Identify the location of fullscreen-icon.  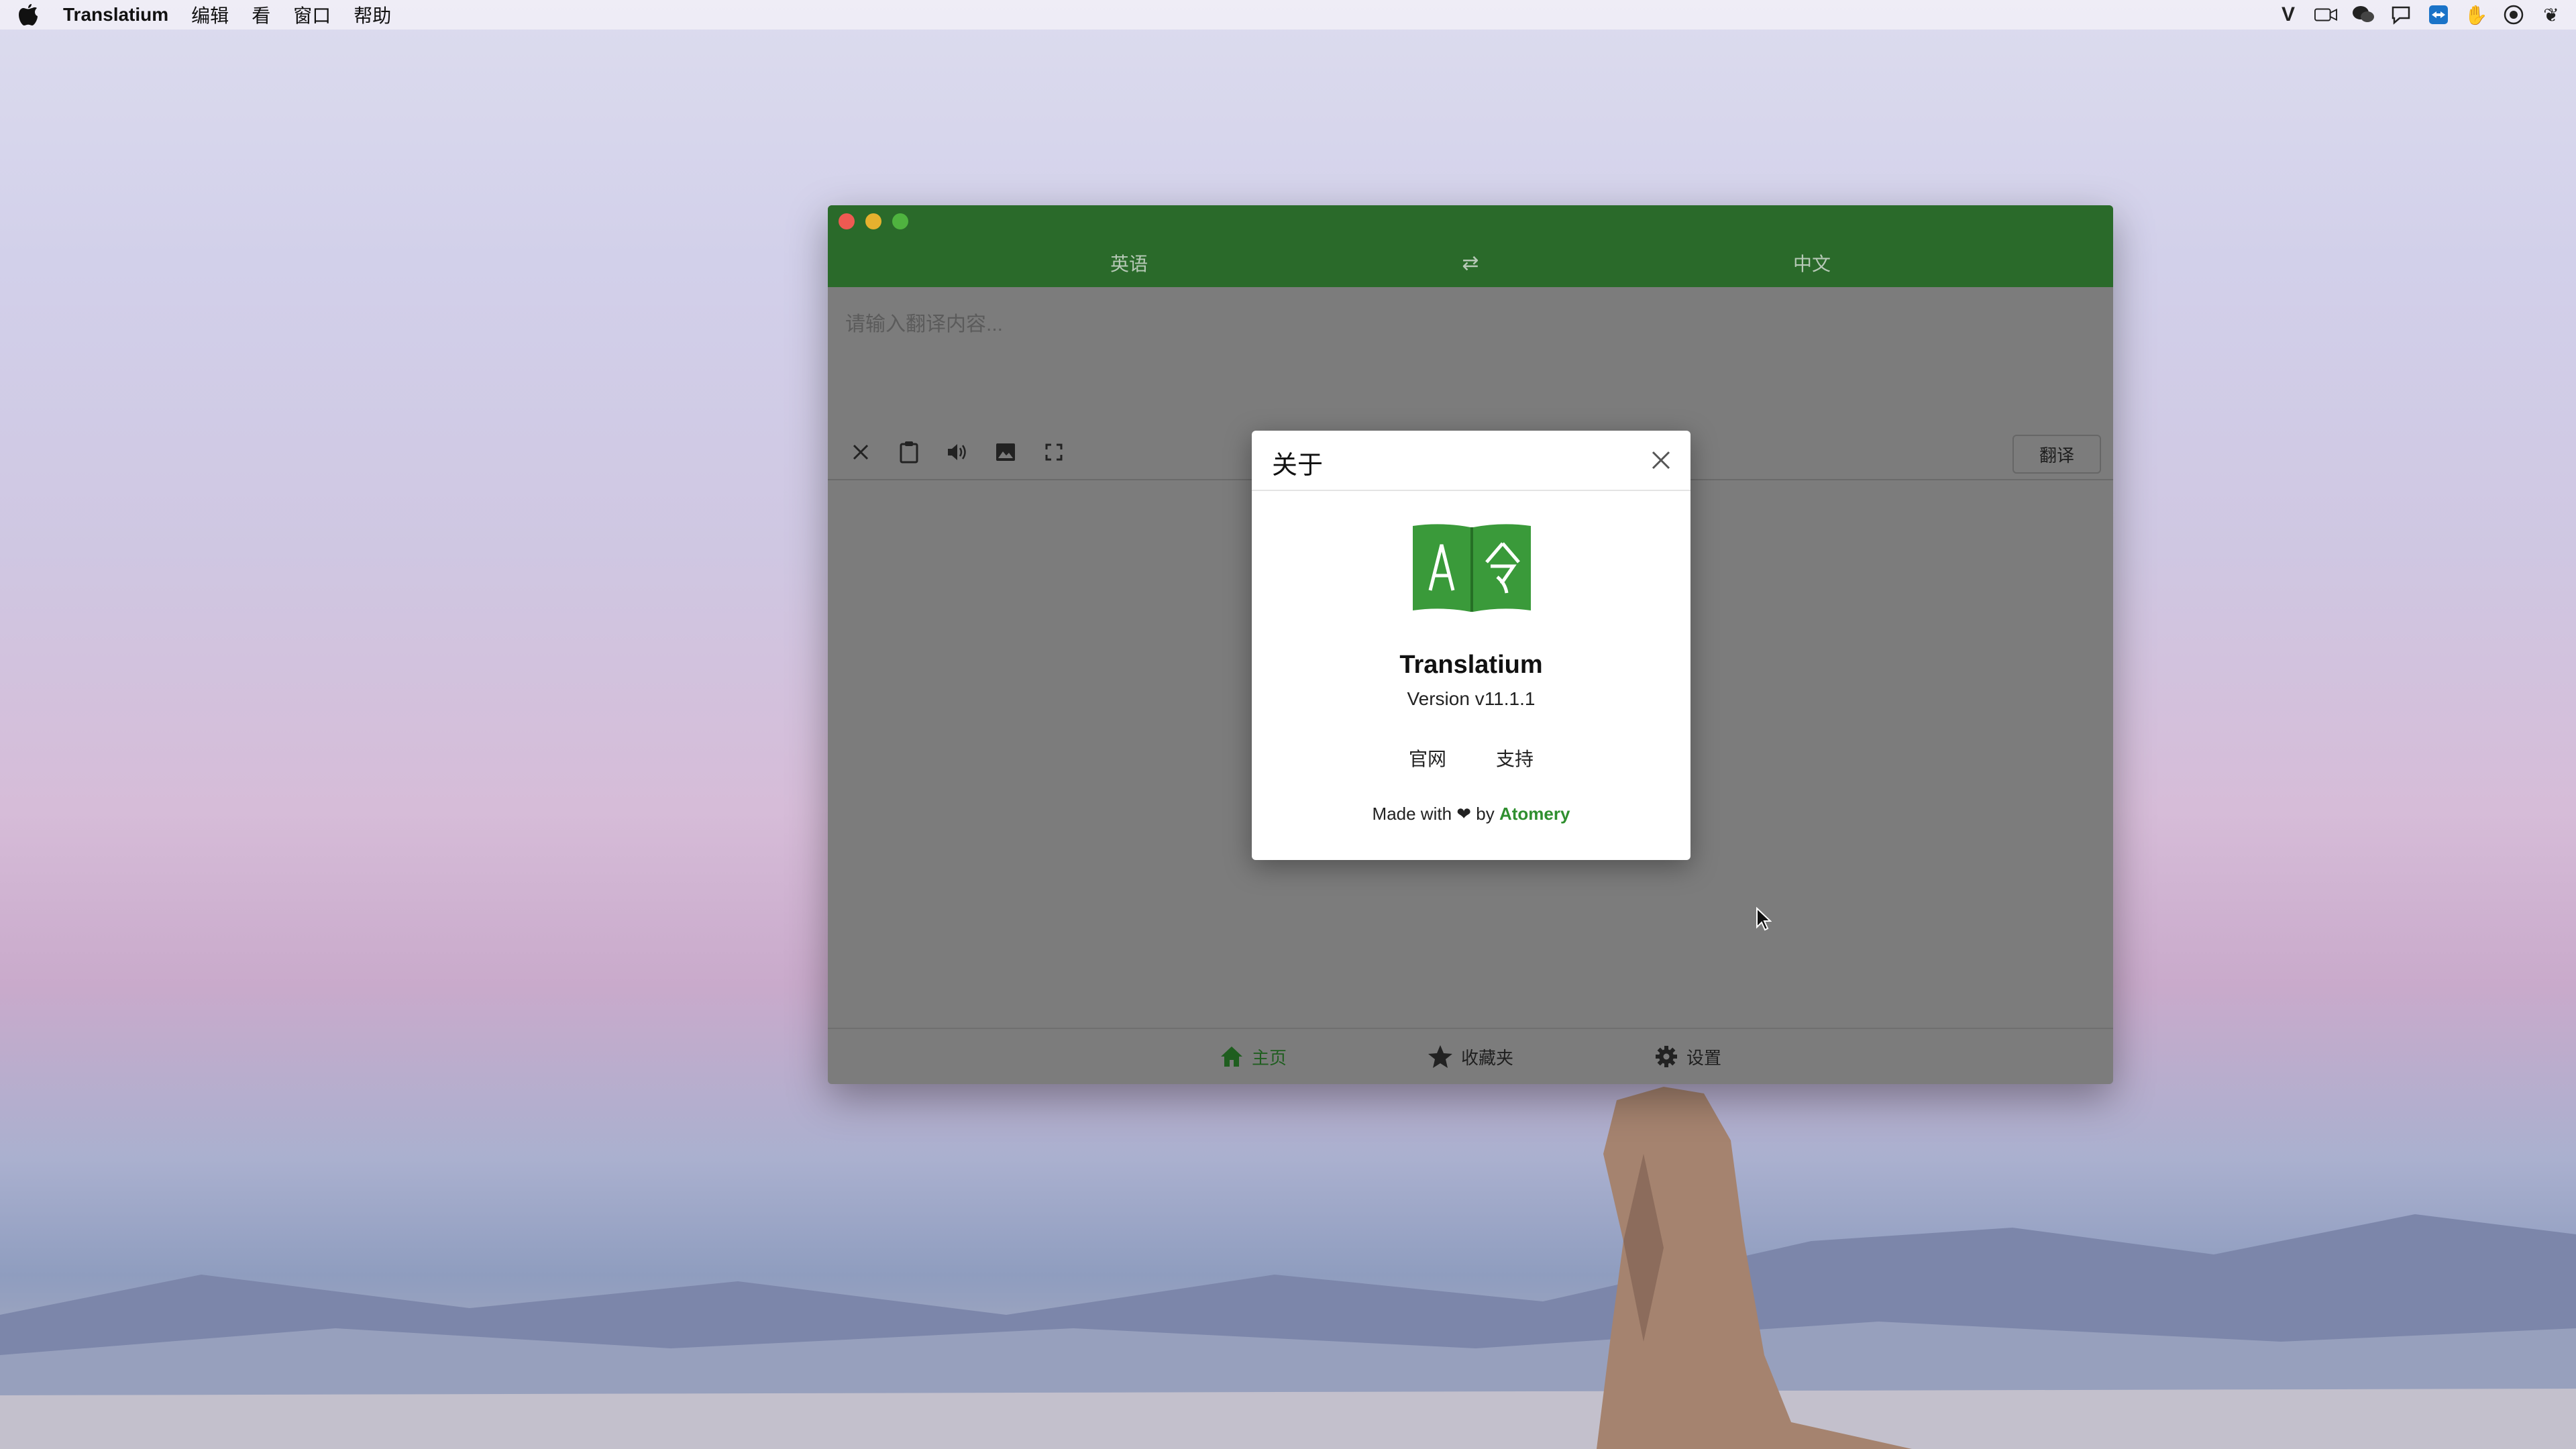
(1053, 452).